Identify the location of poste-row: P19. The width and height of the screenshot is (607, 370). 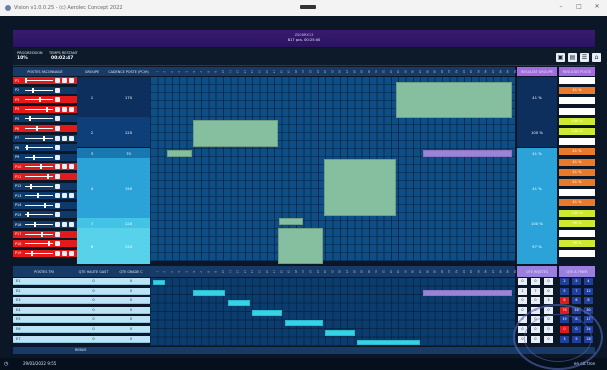
(45, 253).